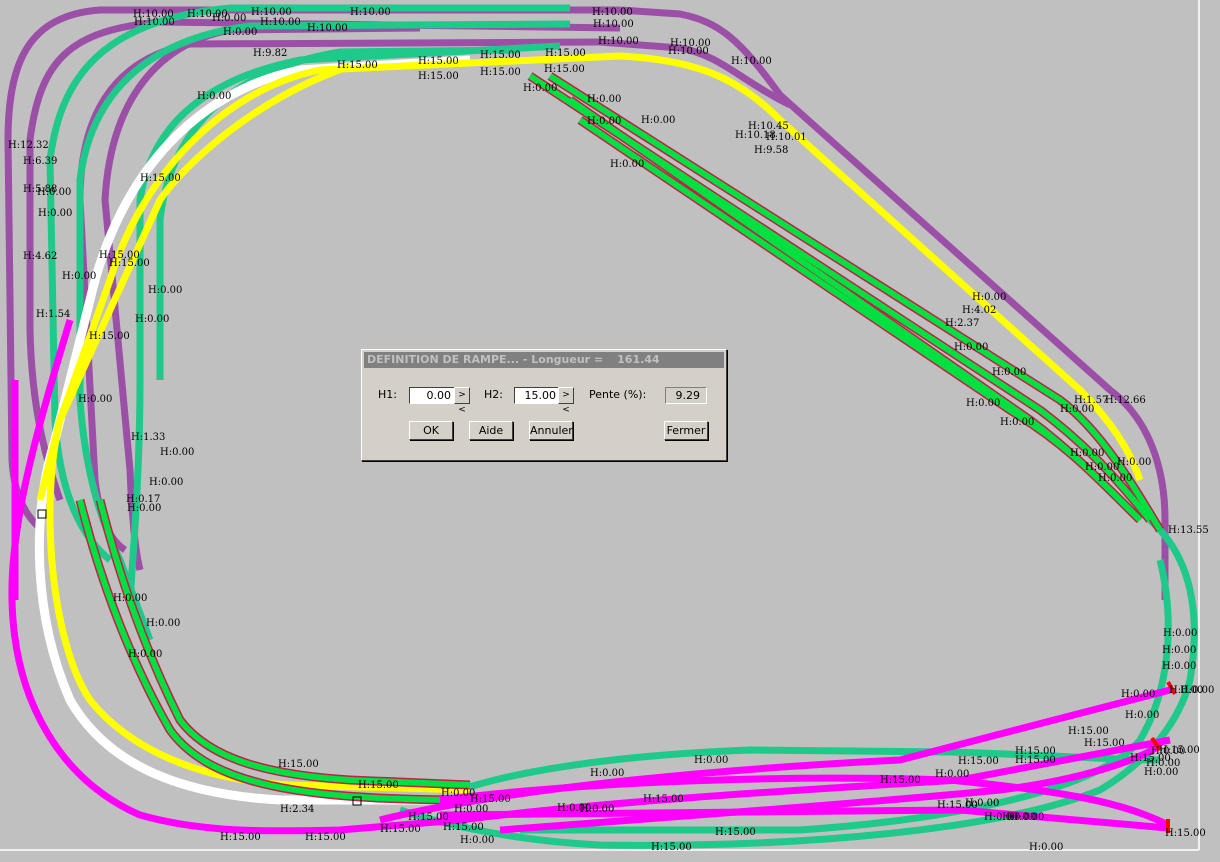 This screenshot has width=1220, height=862. What do you see at coordinates (40, 161) in the screenshot?
I see `height-label: H:6.39` at bounding box center [40, 161].